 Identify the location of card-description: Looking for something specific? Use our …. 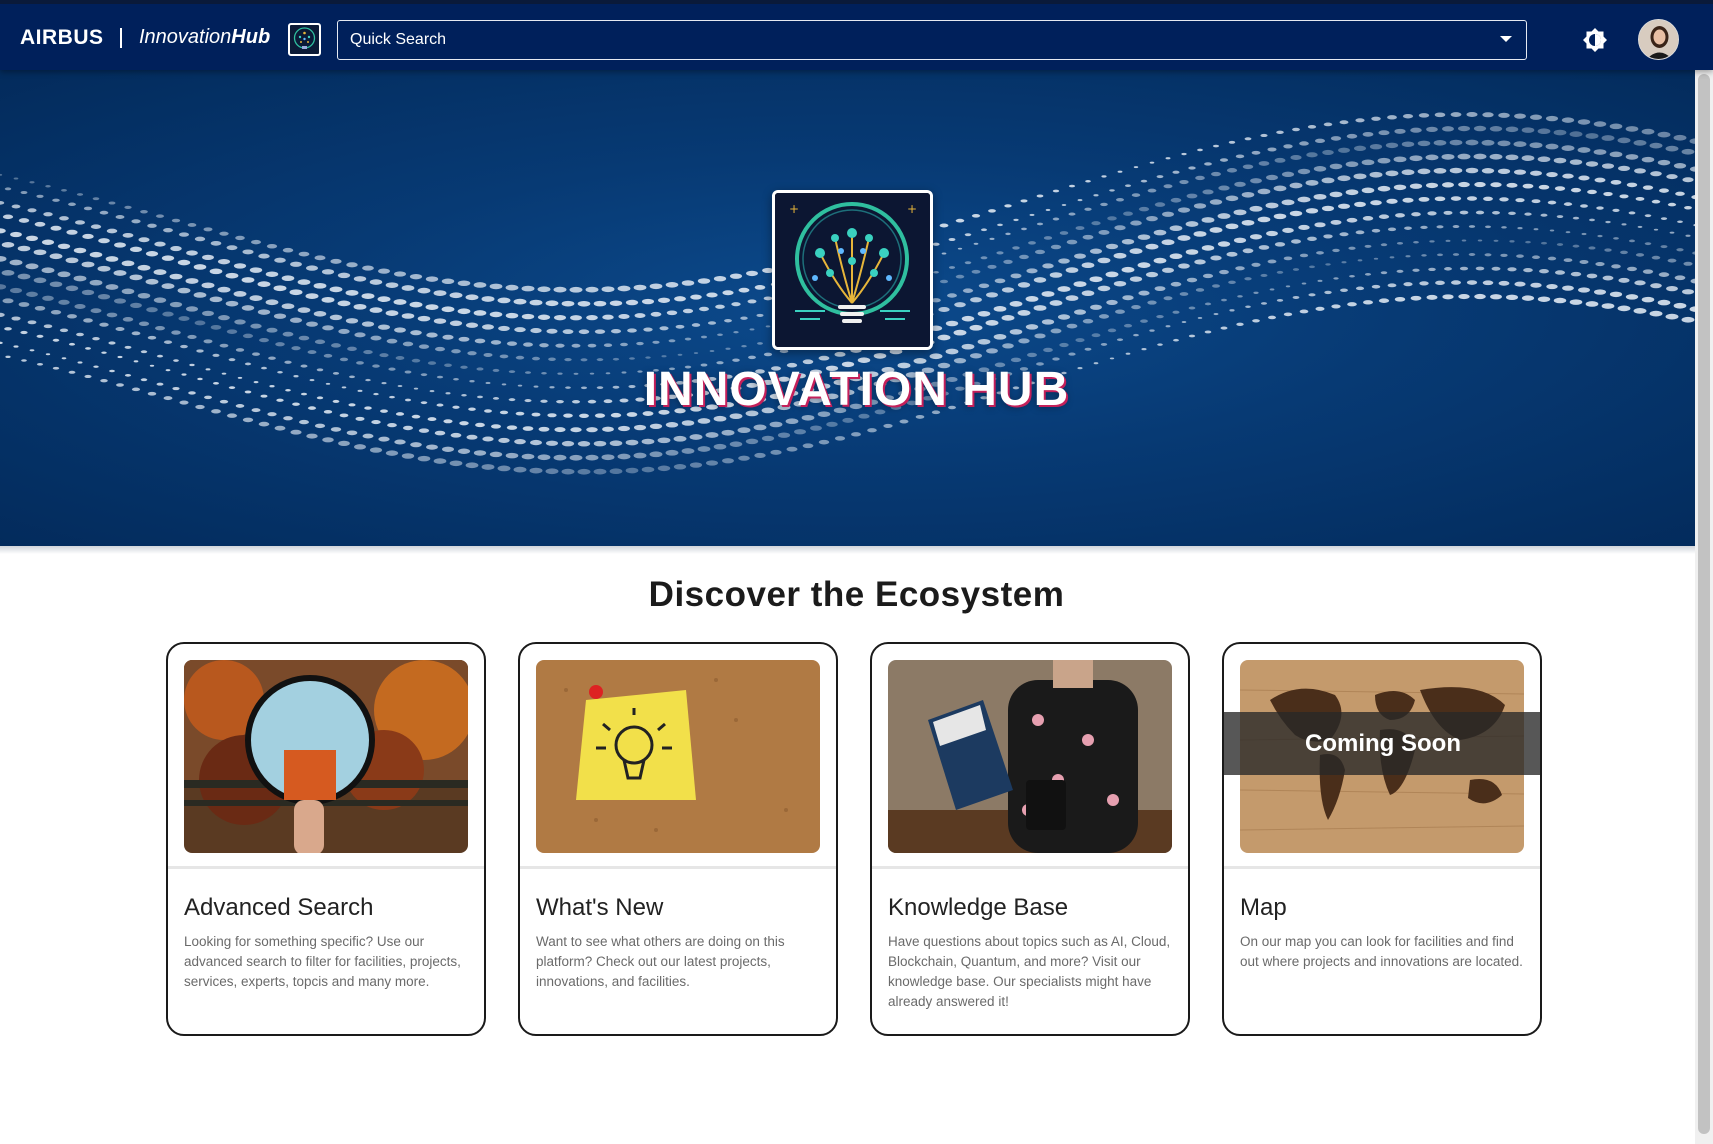
(322, 961).